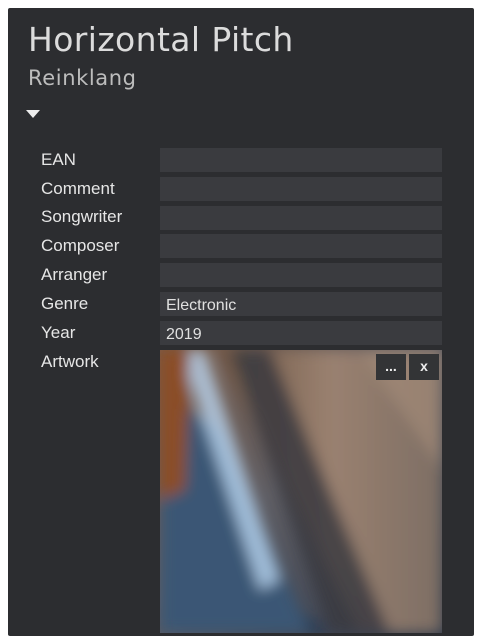 This screenshot has width=482, height=642. I want to click on genre-label: Genre, so click(65, 303).